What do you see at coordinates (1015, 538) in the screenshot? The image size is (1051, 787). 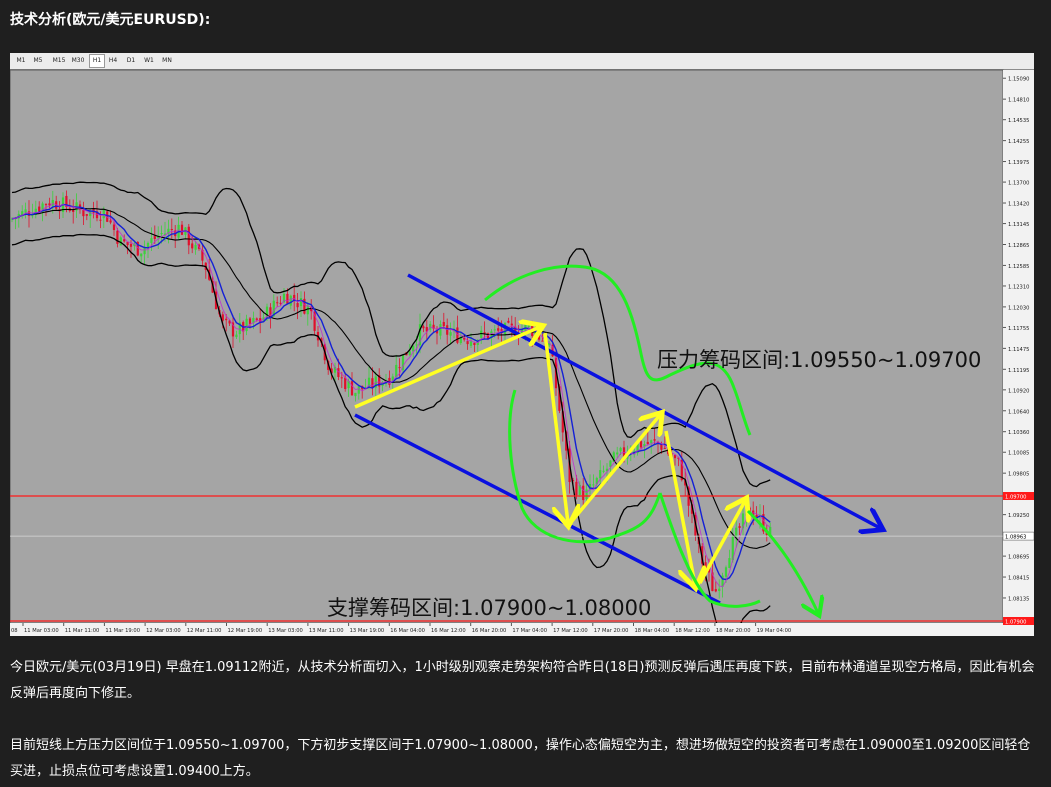 I see `current-price-label: 1.08963` at bounding box center [1015, 538].